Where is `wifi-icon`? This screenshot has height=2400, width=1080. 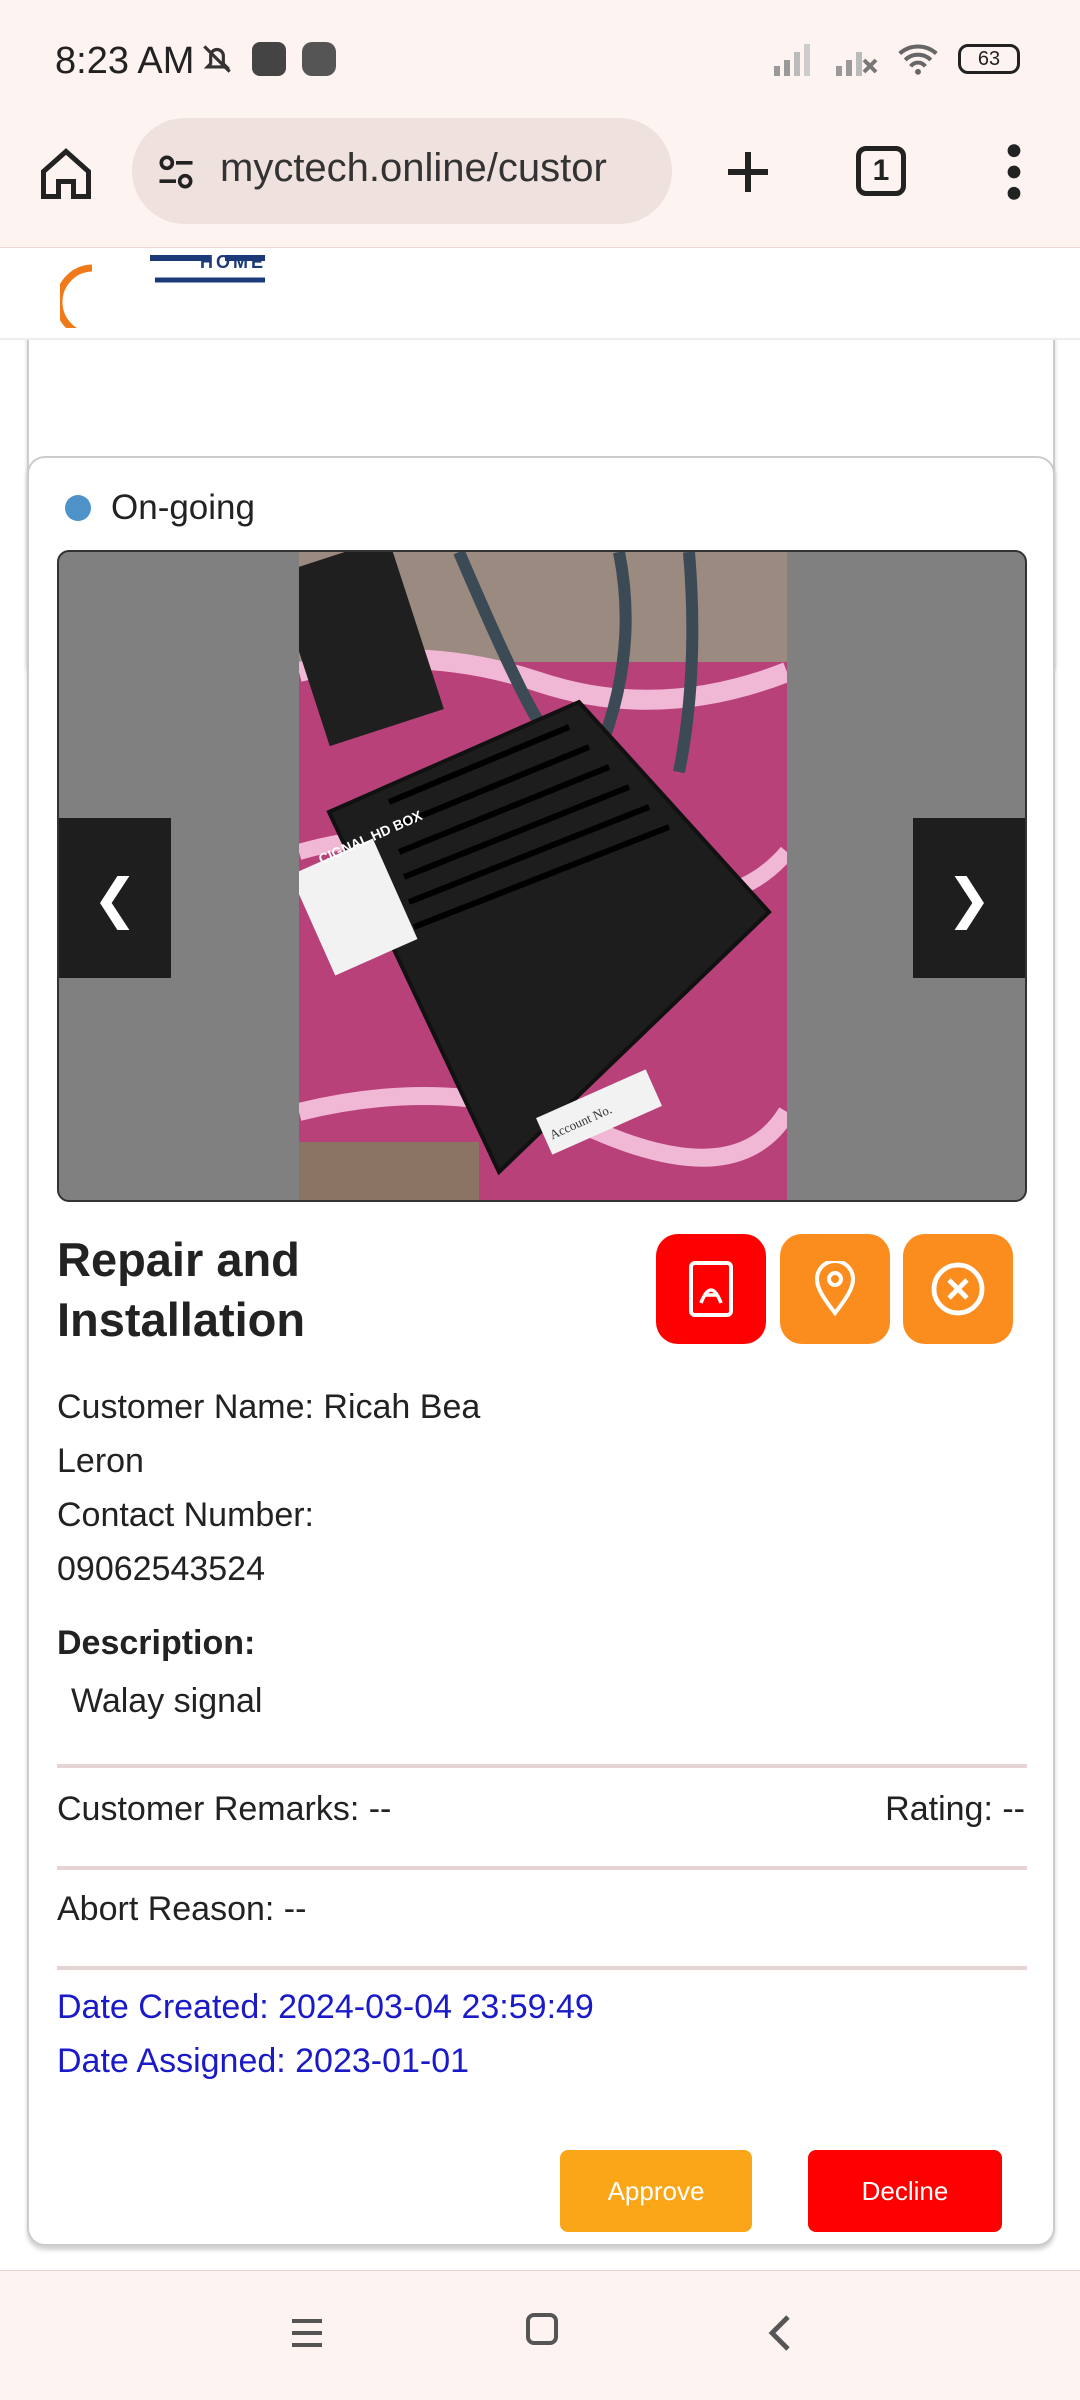 wifi-icon is located at coordinates (918, 59).